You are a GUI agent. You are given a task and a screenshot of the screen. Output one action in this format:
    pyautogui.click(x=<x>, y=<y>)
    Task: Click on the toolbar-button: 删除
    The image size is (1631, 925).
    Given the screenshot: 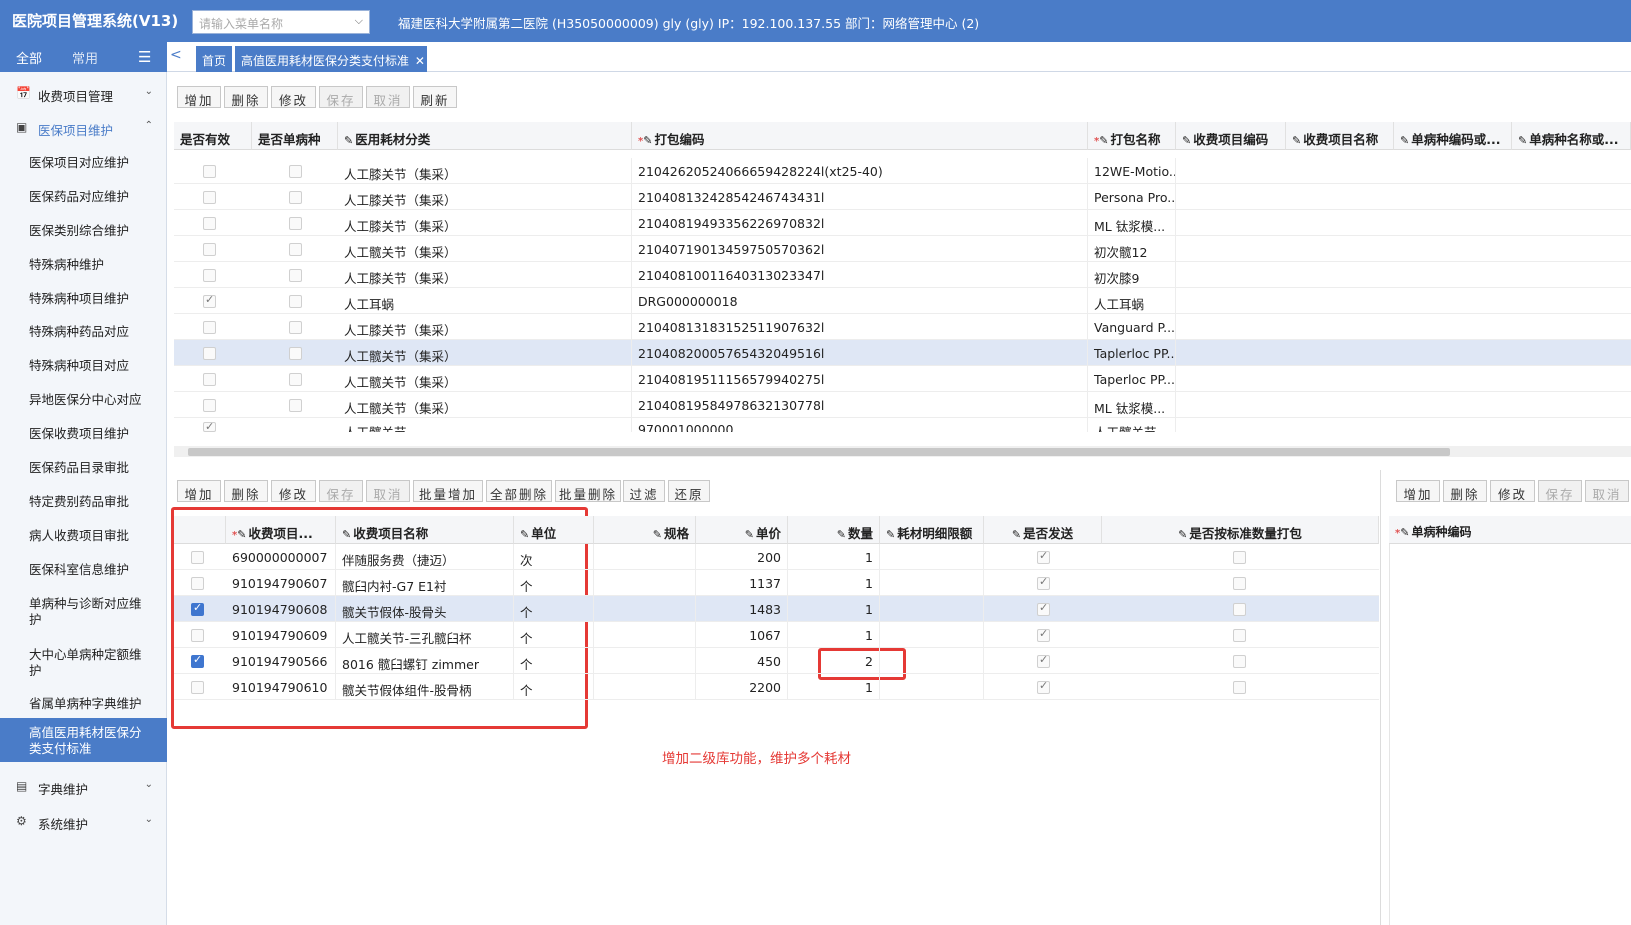 What is the action you would take?
    pyautogui.click(x=1465, y=491)
    